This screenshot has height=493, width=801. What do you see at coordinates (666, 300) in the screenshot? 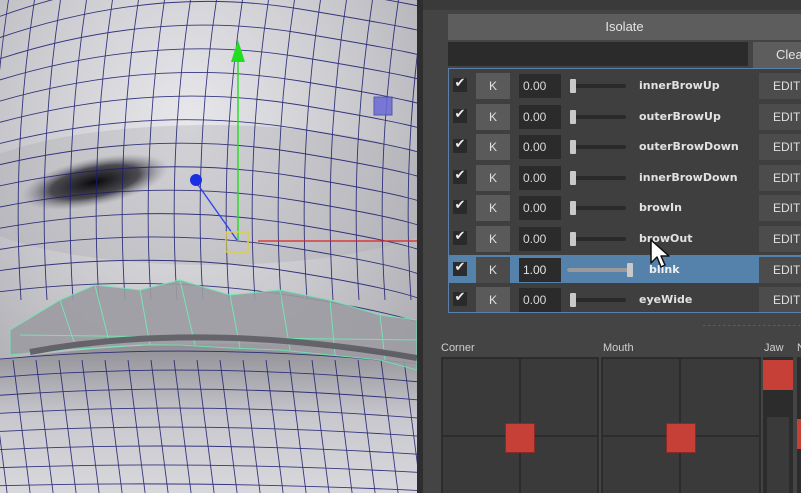
I see `blend-shape-name: eyeWide` at bounding box center [666, 300].